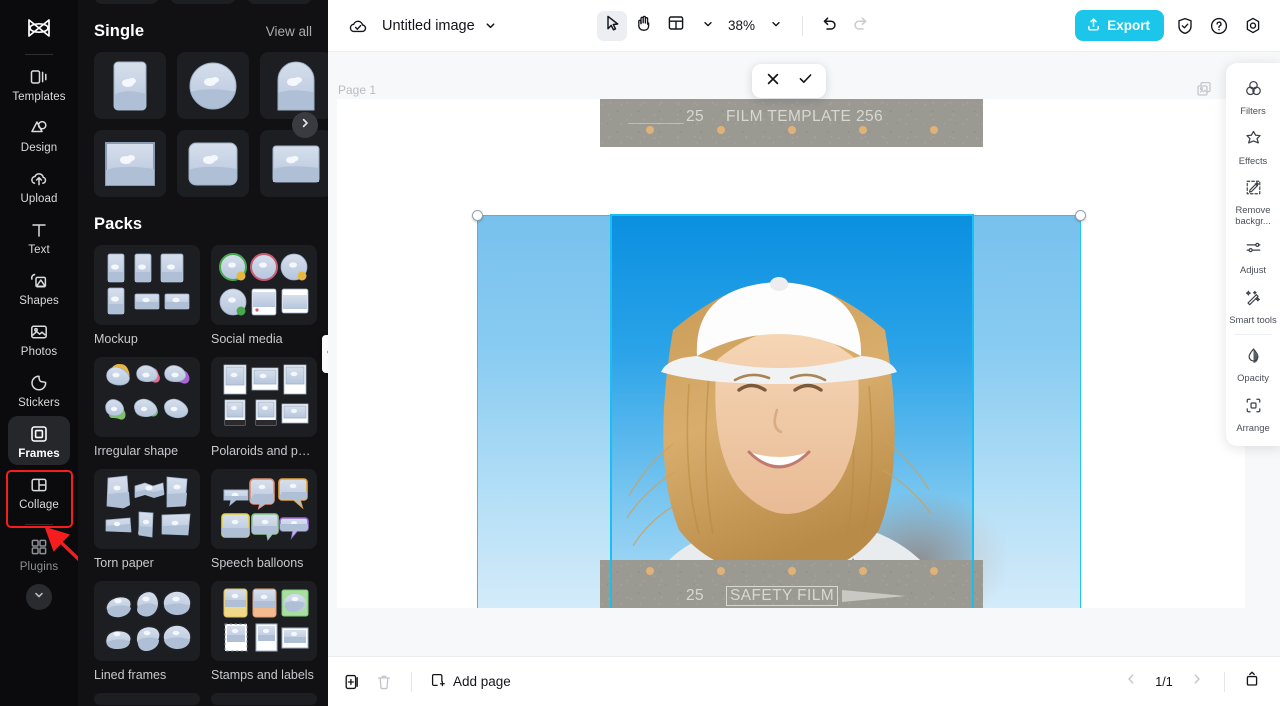 The width and height of the screenshot is (1280, 706). I want to click on frame-thumb-circle, so click(213, 85).